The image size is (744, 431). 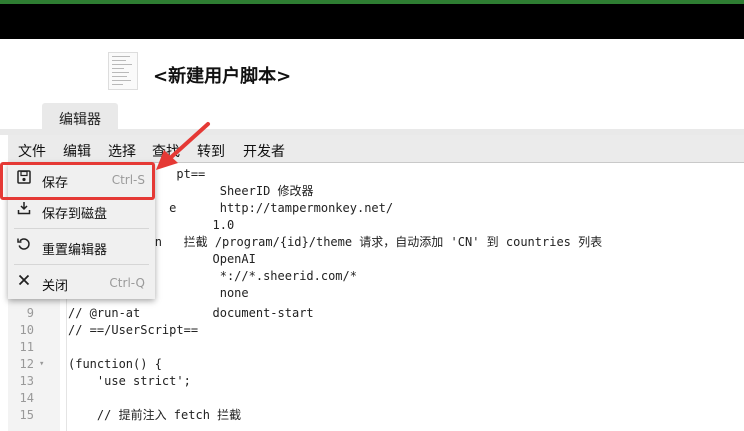 What do you see at coordinates (26, 347) in the screenshot?
I see `code-line: 11` at bounding box center [26, 347].